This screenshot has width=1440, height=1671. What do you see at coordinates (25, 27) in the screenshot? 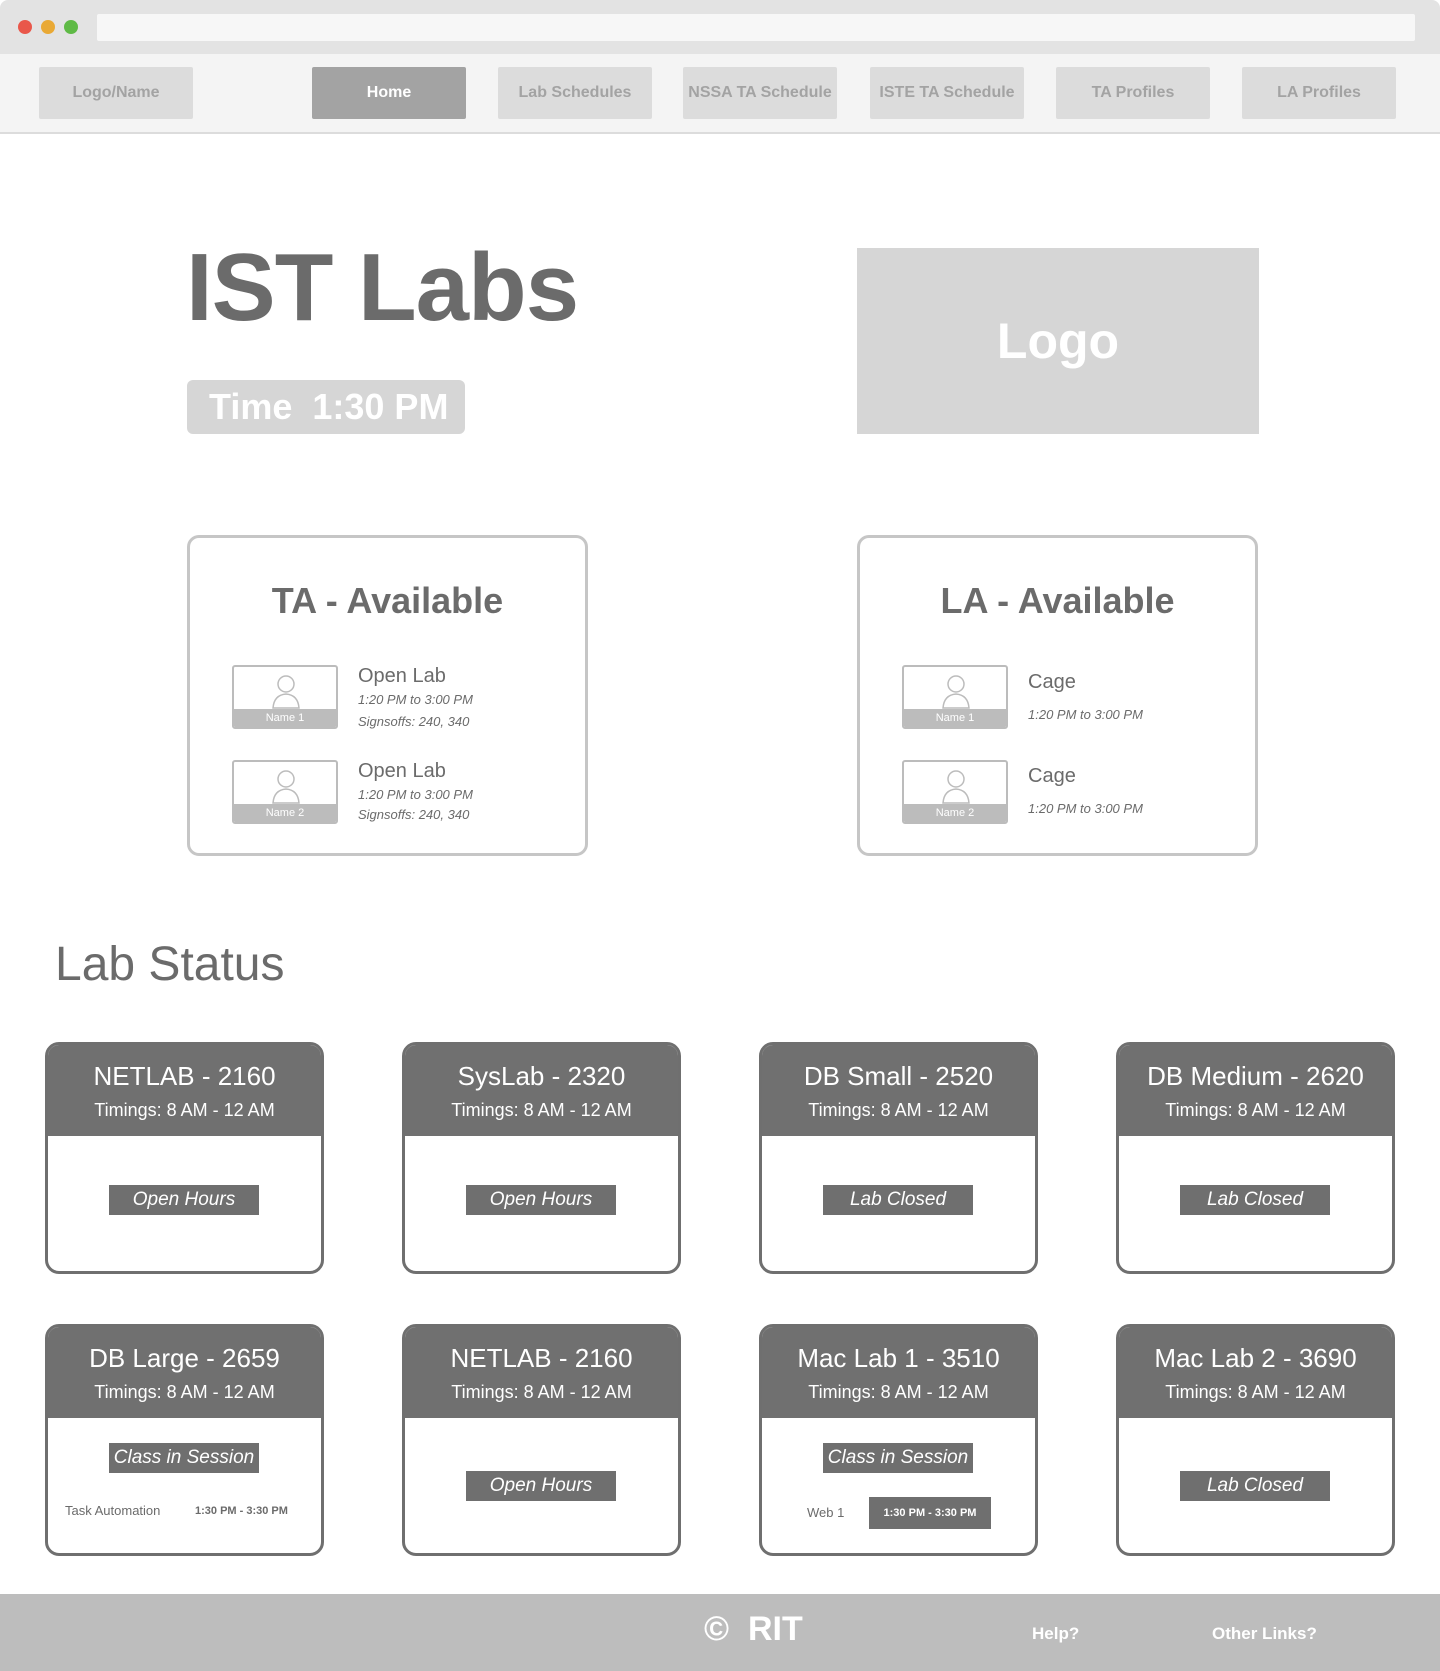
I see `close-window-dot-icon` at bounding box center [25, 27].